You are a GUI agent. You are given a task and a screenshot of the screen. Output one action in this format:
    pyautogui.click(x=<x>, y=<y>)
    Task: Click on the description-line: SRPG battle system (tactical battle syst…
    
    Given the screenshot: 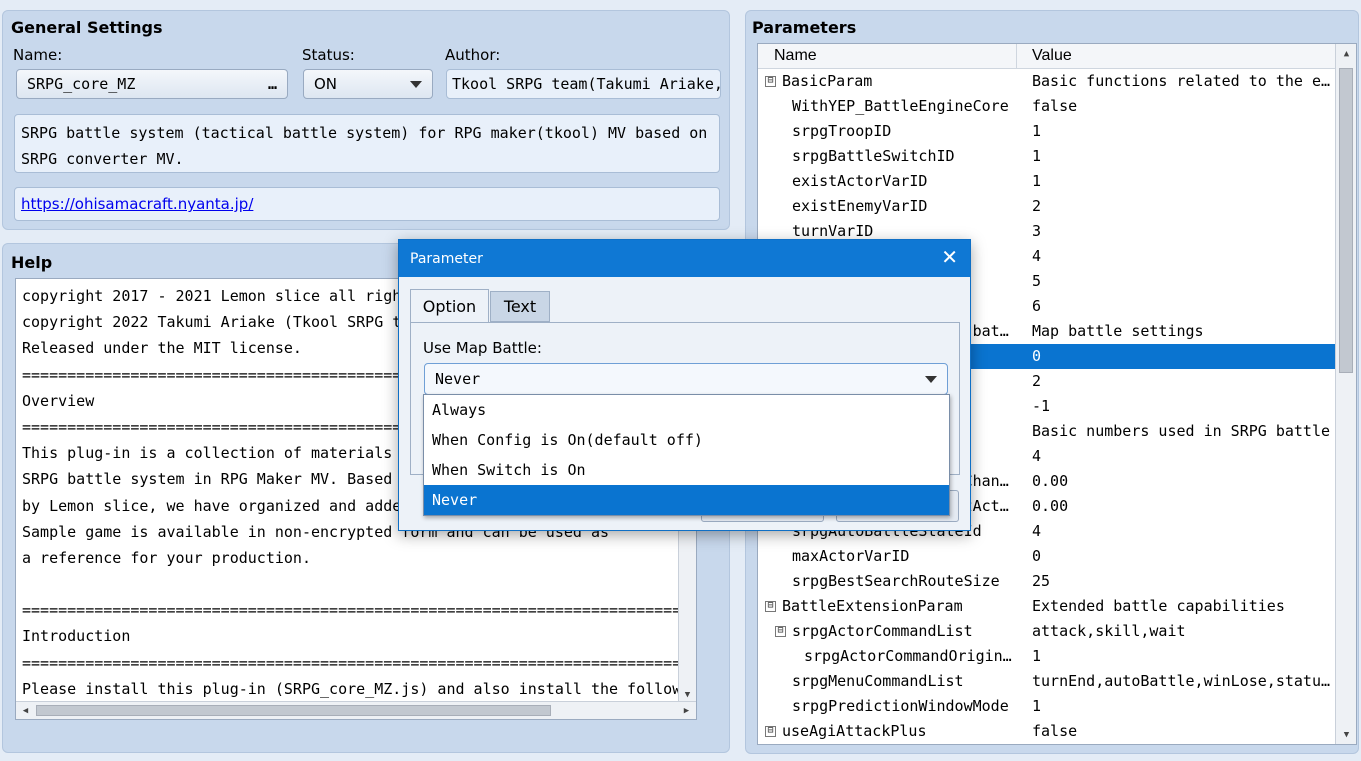 What is the action you would take?
    pyautogui.click(x=364, y=133)
    